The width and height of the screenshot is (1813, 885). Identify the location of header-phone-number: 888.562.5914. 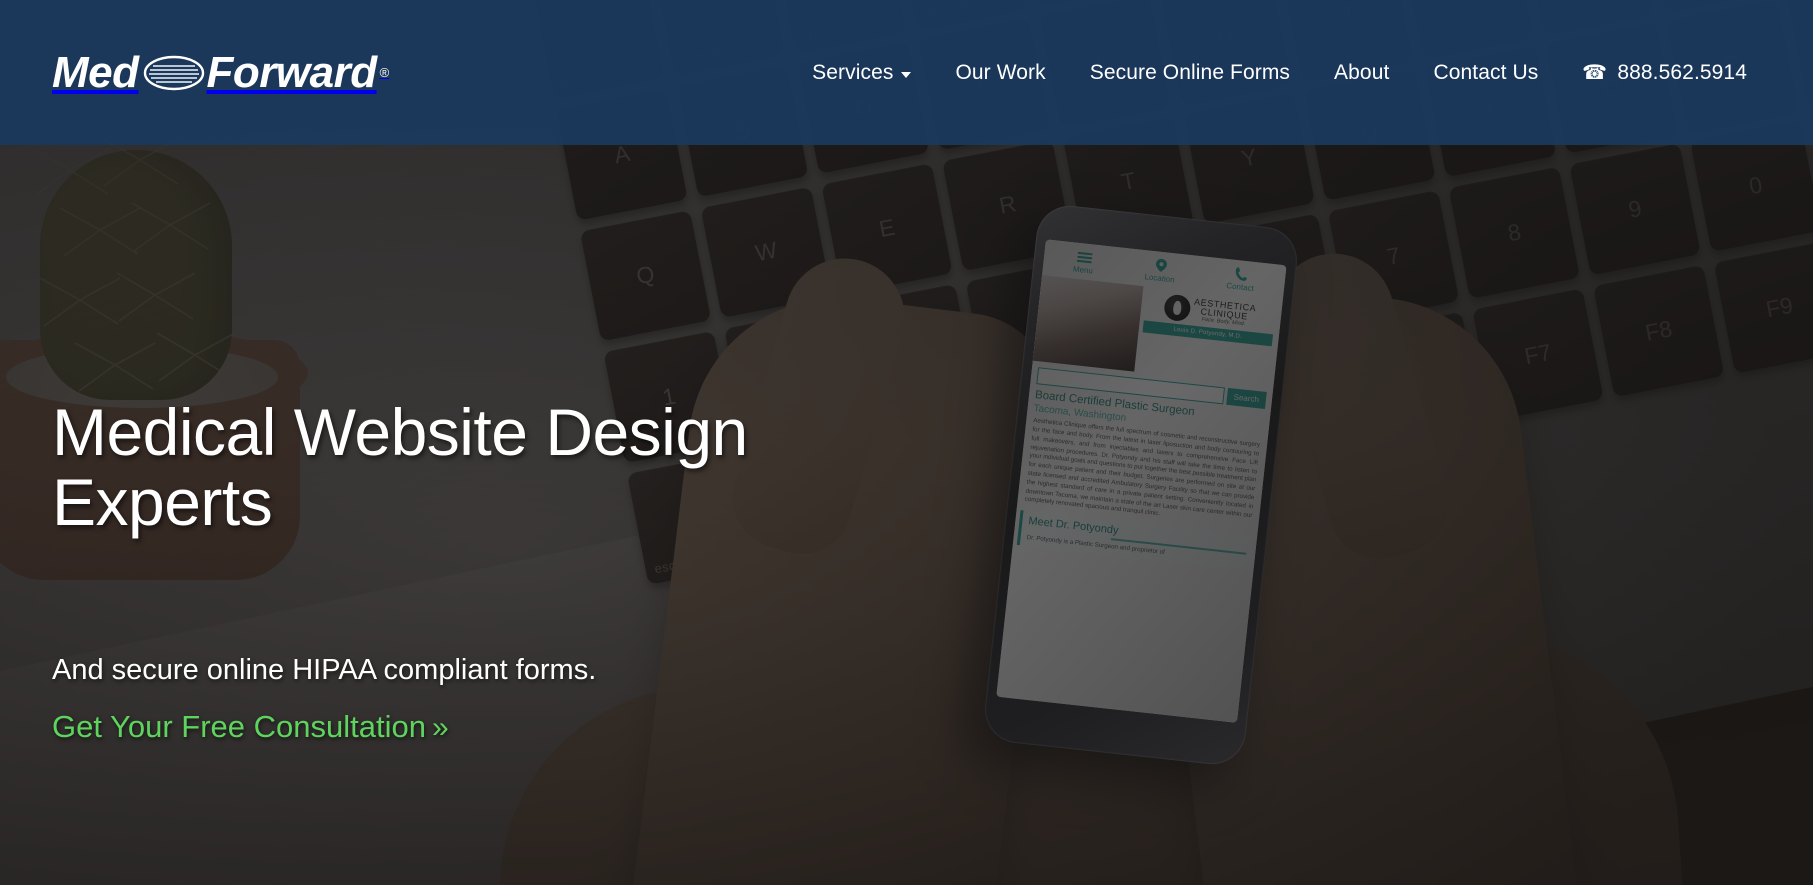
(1682, 72).